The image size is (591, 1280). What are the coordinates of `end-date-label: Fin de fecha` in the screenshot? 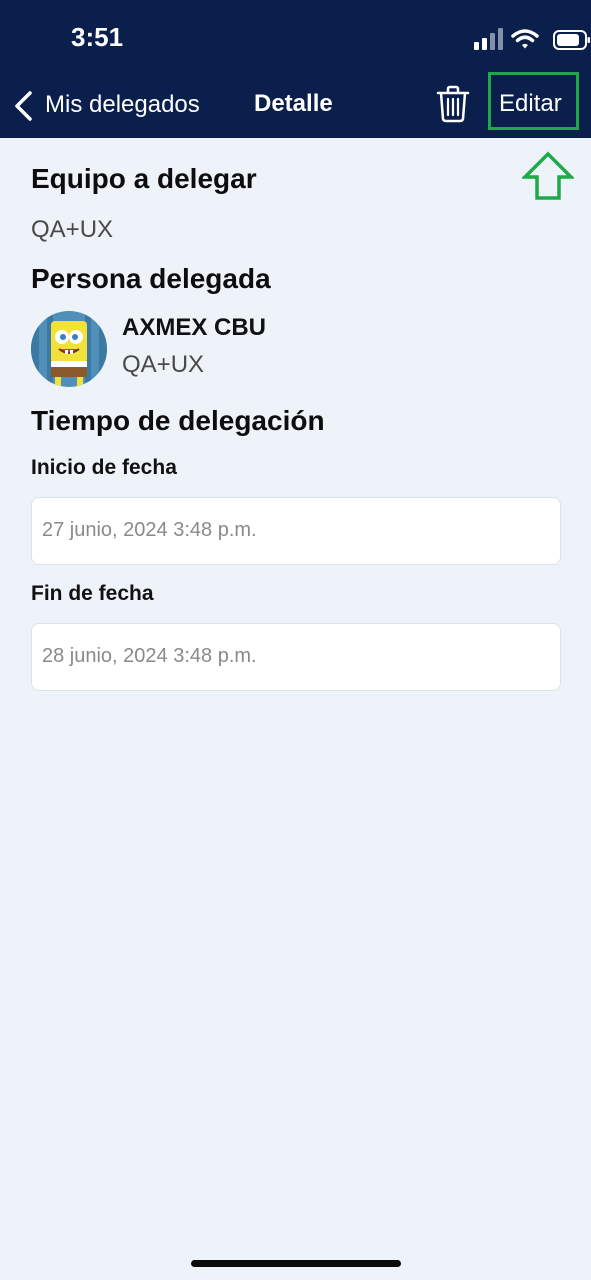 It's located at (92, 593).